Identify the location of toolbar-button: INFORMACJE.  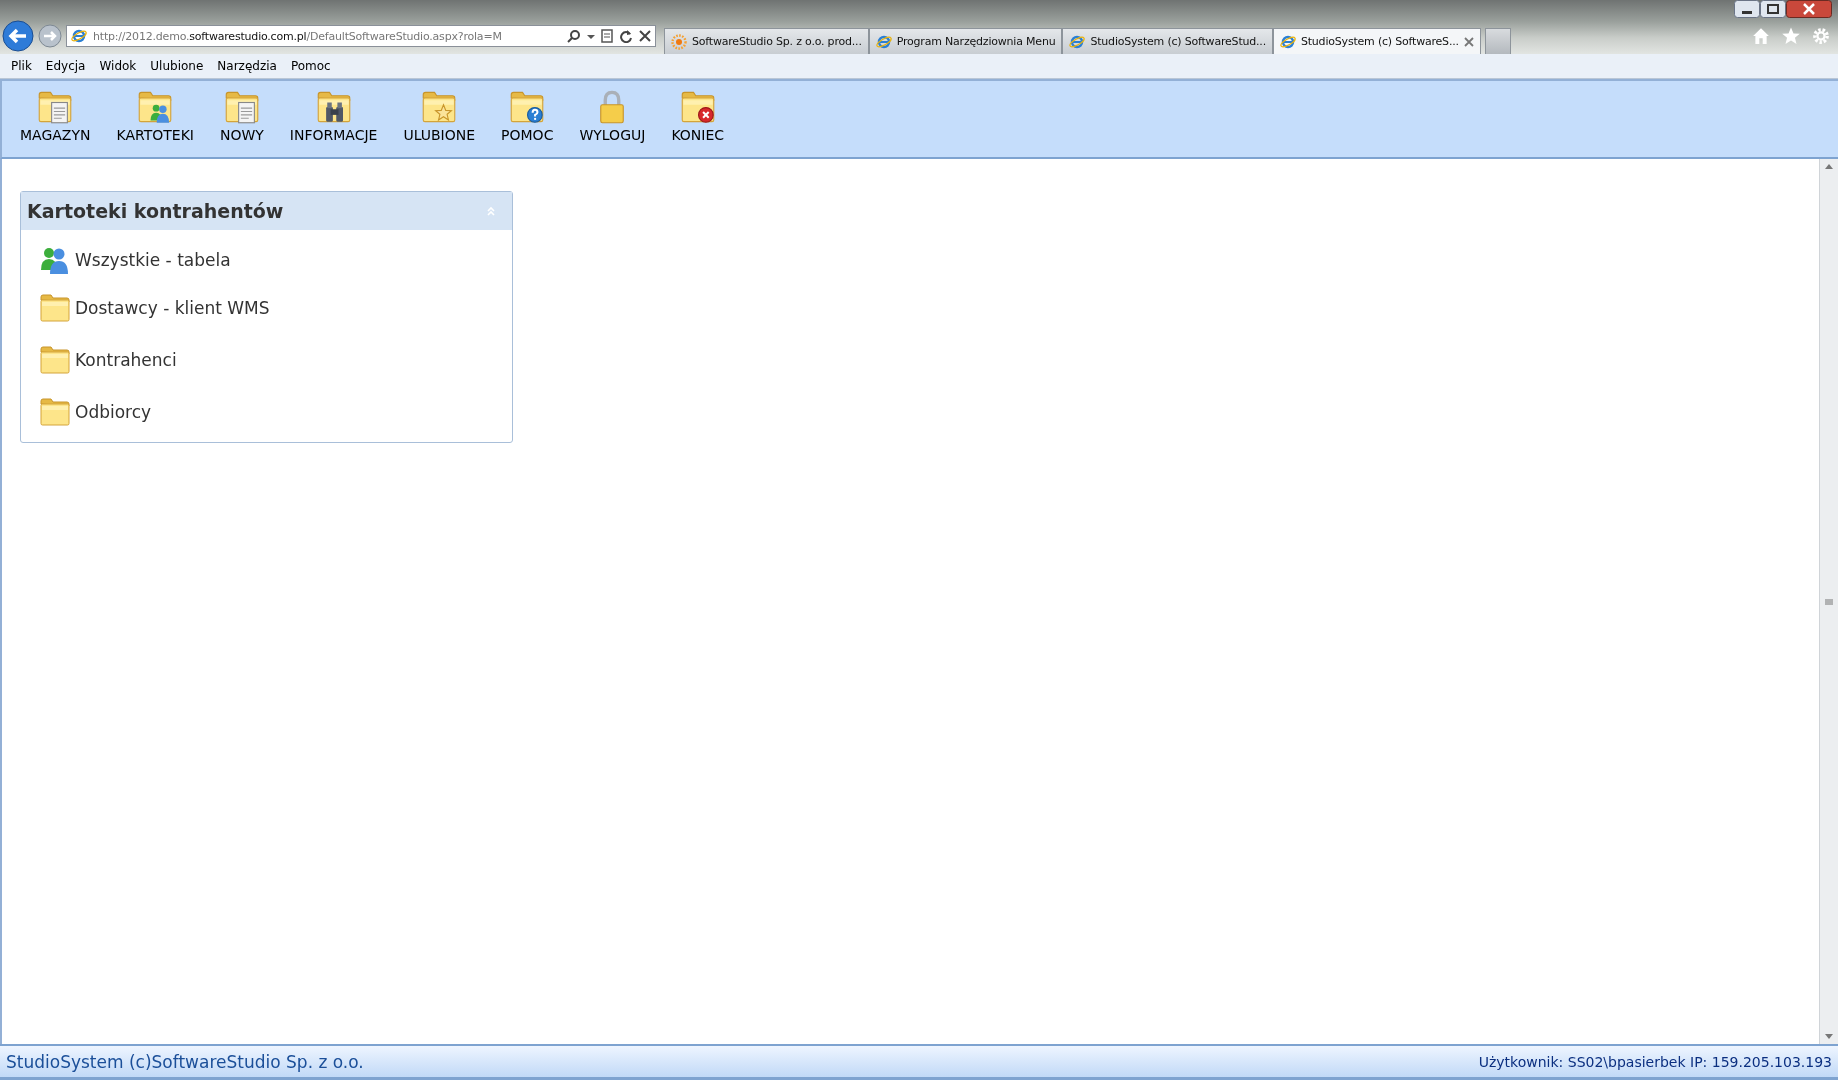
(333, 116).